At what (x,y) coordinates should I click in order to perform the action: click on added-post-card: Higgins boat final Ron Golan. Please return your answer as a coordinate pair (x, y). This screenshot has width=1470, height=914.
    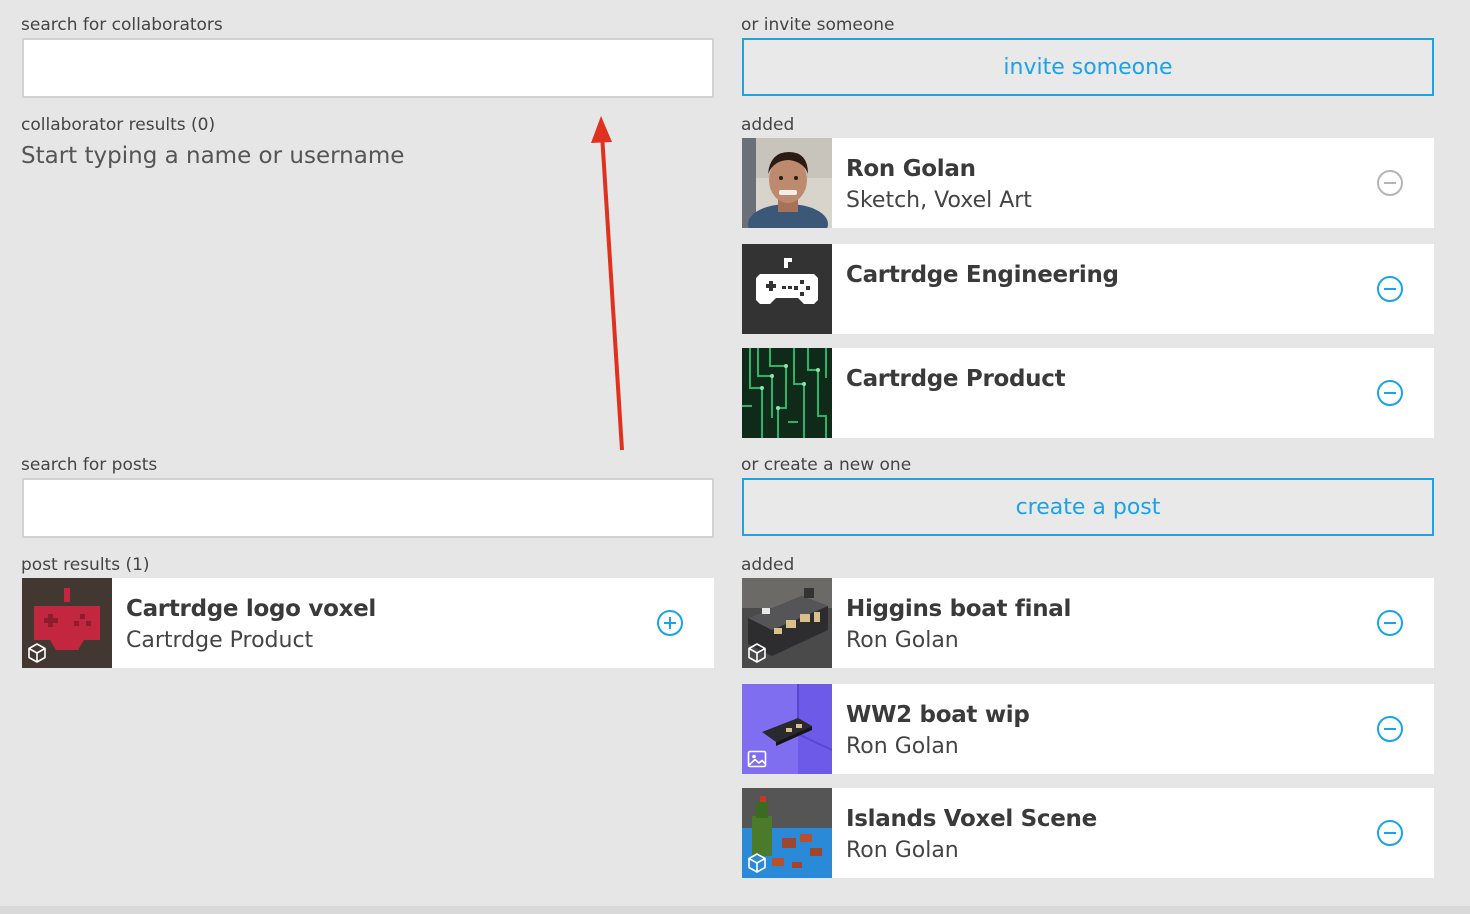
    Looking at the image, I should click on (1088, 623).